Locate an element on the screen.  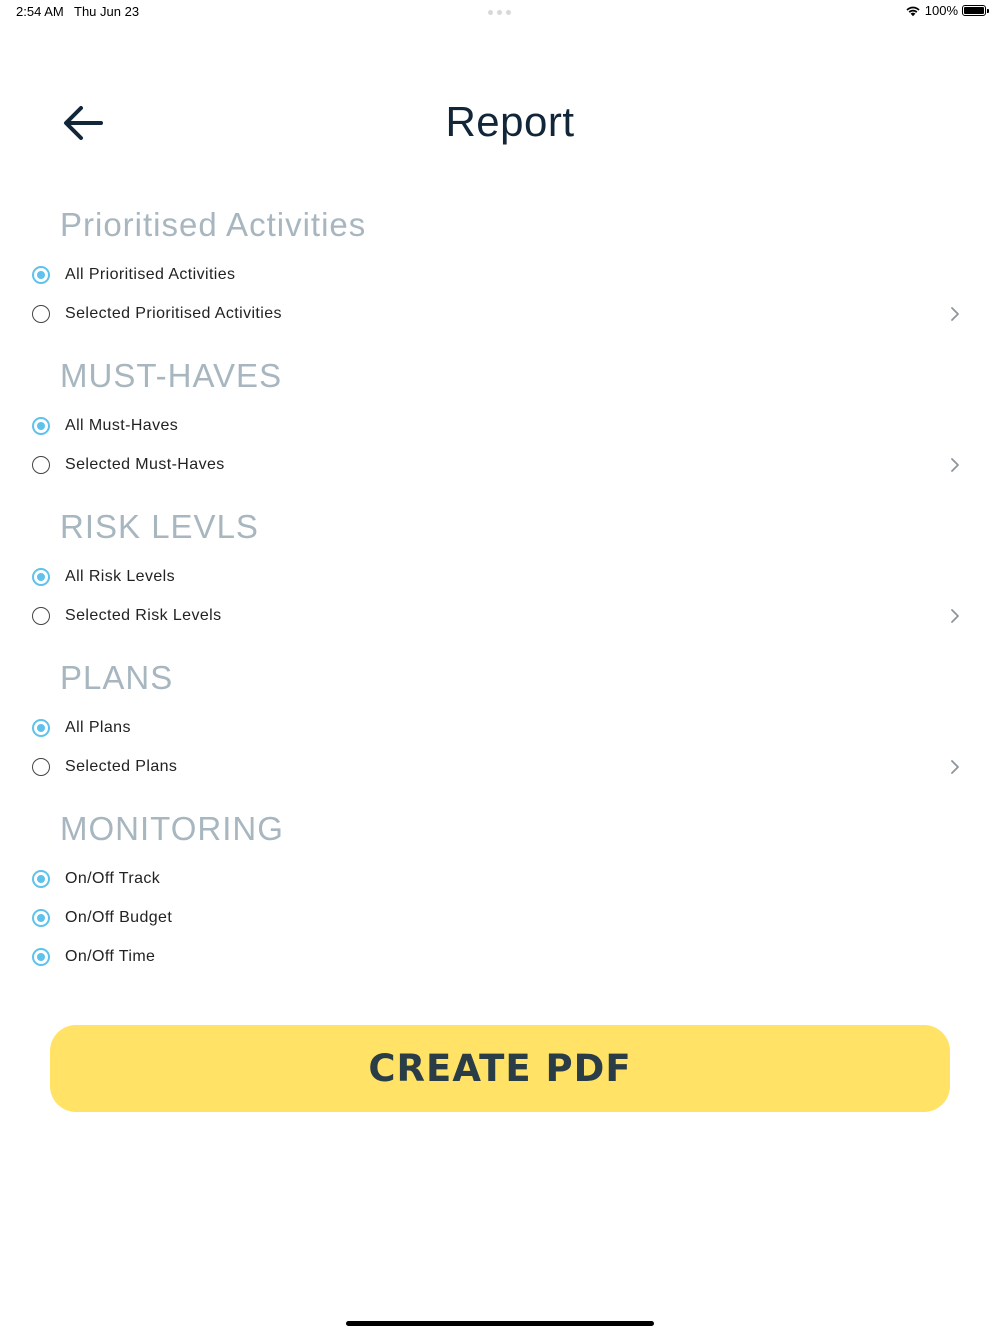
status-time: 2:54 AM is located at coordinates (40, 11).